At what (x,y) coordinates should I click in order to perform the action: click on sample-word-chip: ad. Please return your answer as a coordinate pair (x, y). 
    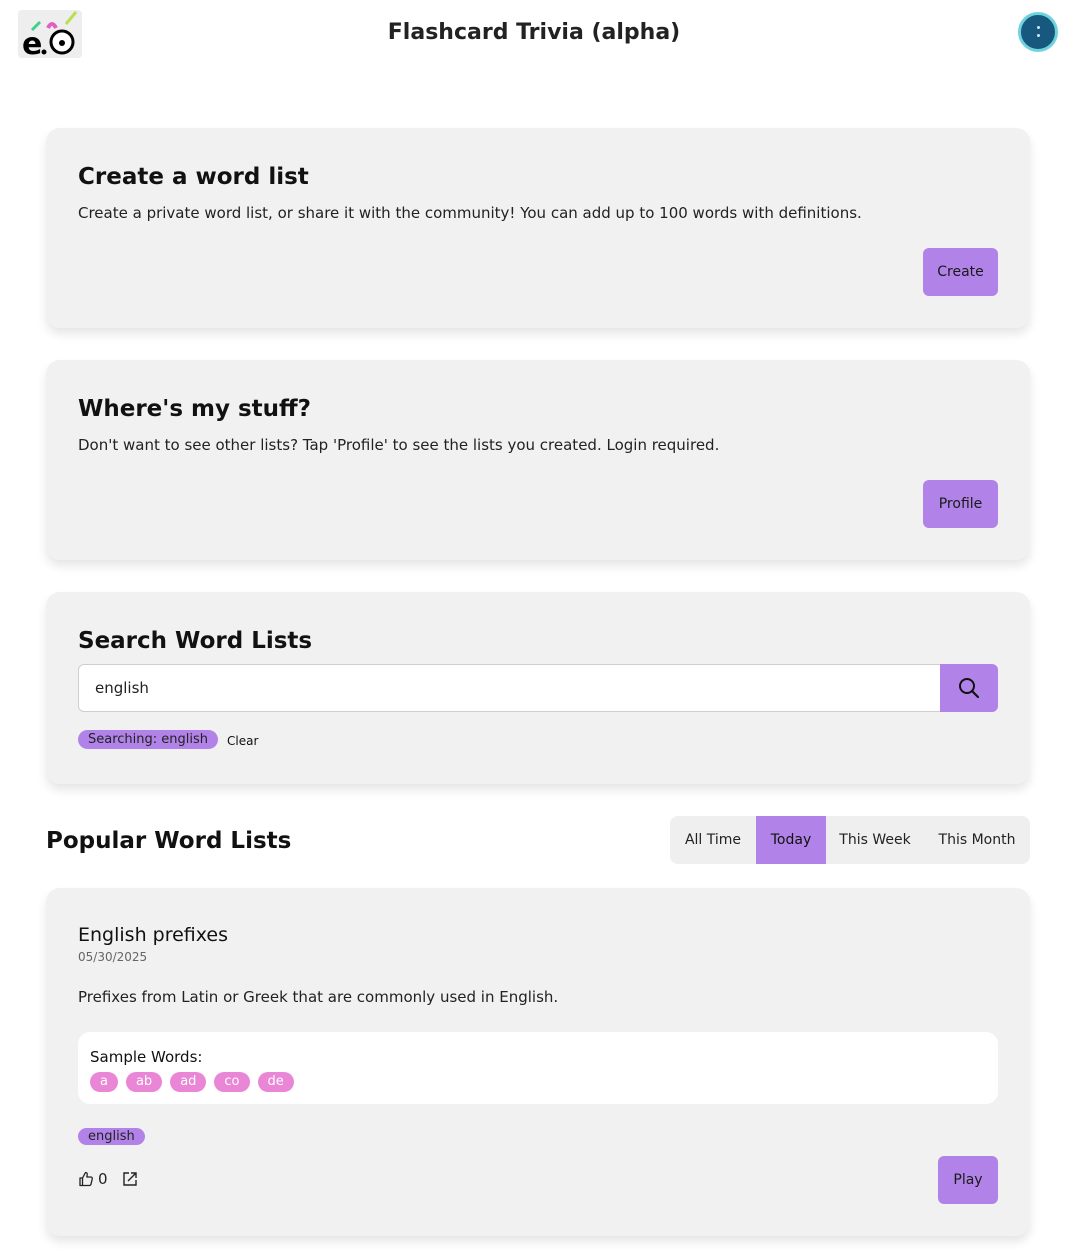
    Looking at the image, I should click on (188, 1082).